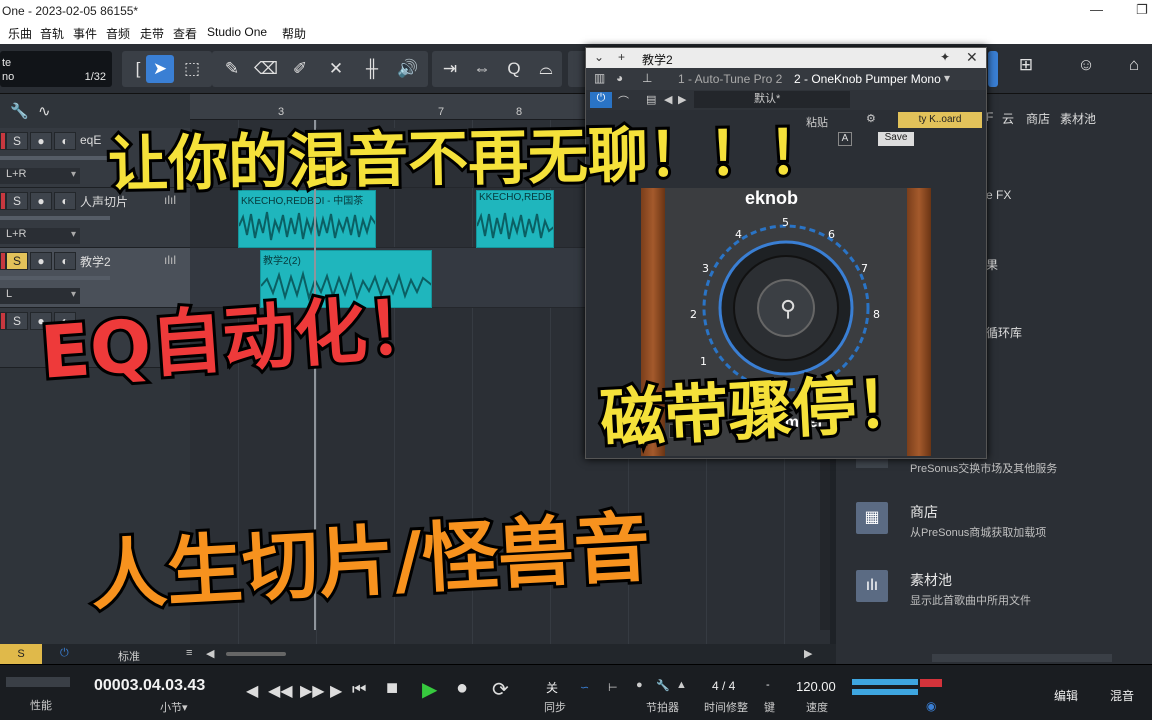 The height and width of the screenshot is (720, 1152). I want to click on key-value: -, so click(768, 685).